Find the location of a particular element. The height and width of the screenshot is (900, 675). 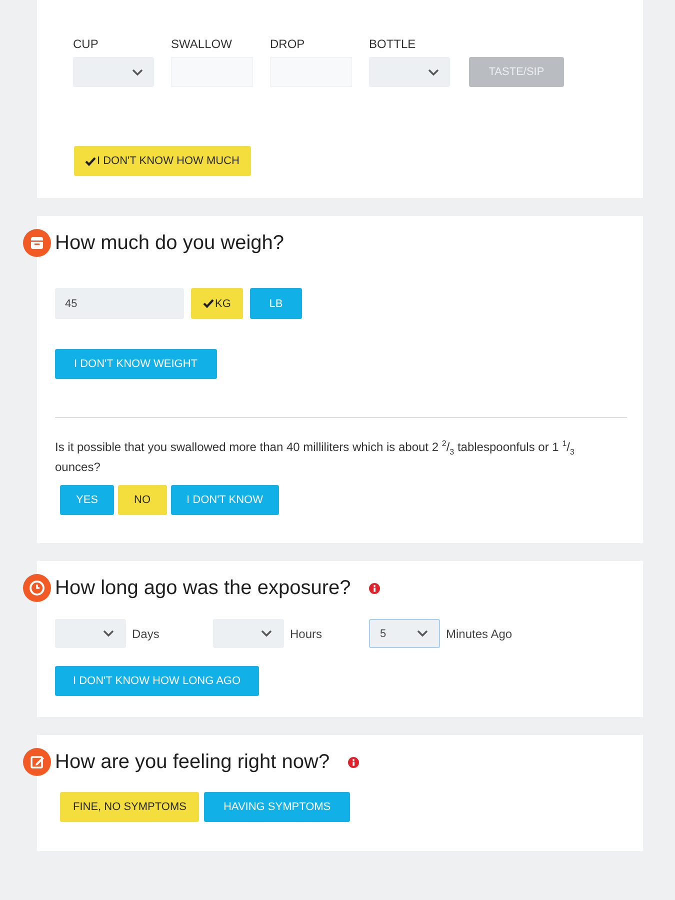

field-label: BOTTLE is located at coordinates (393, 44).